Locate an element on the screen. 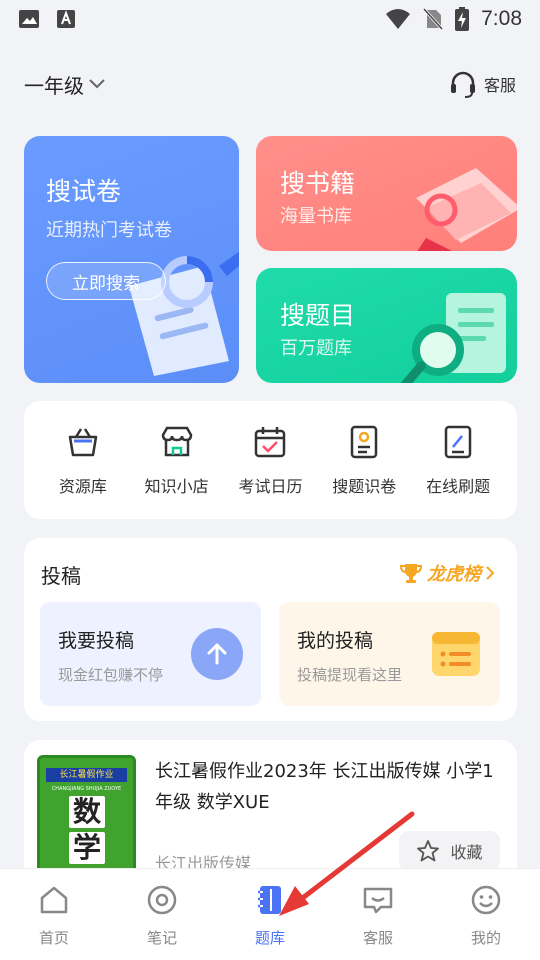  upload-icon is located at coordinates (217, 654).